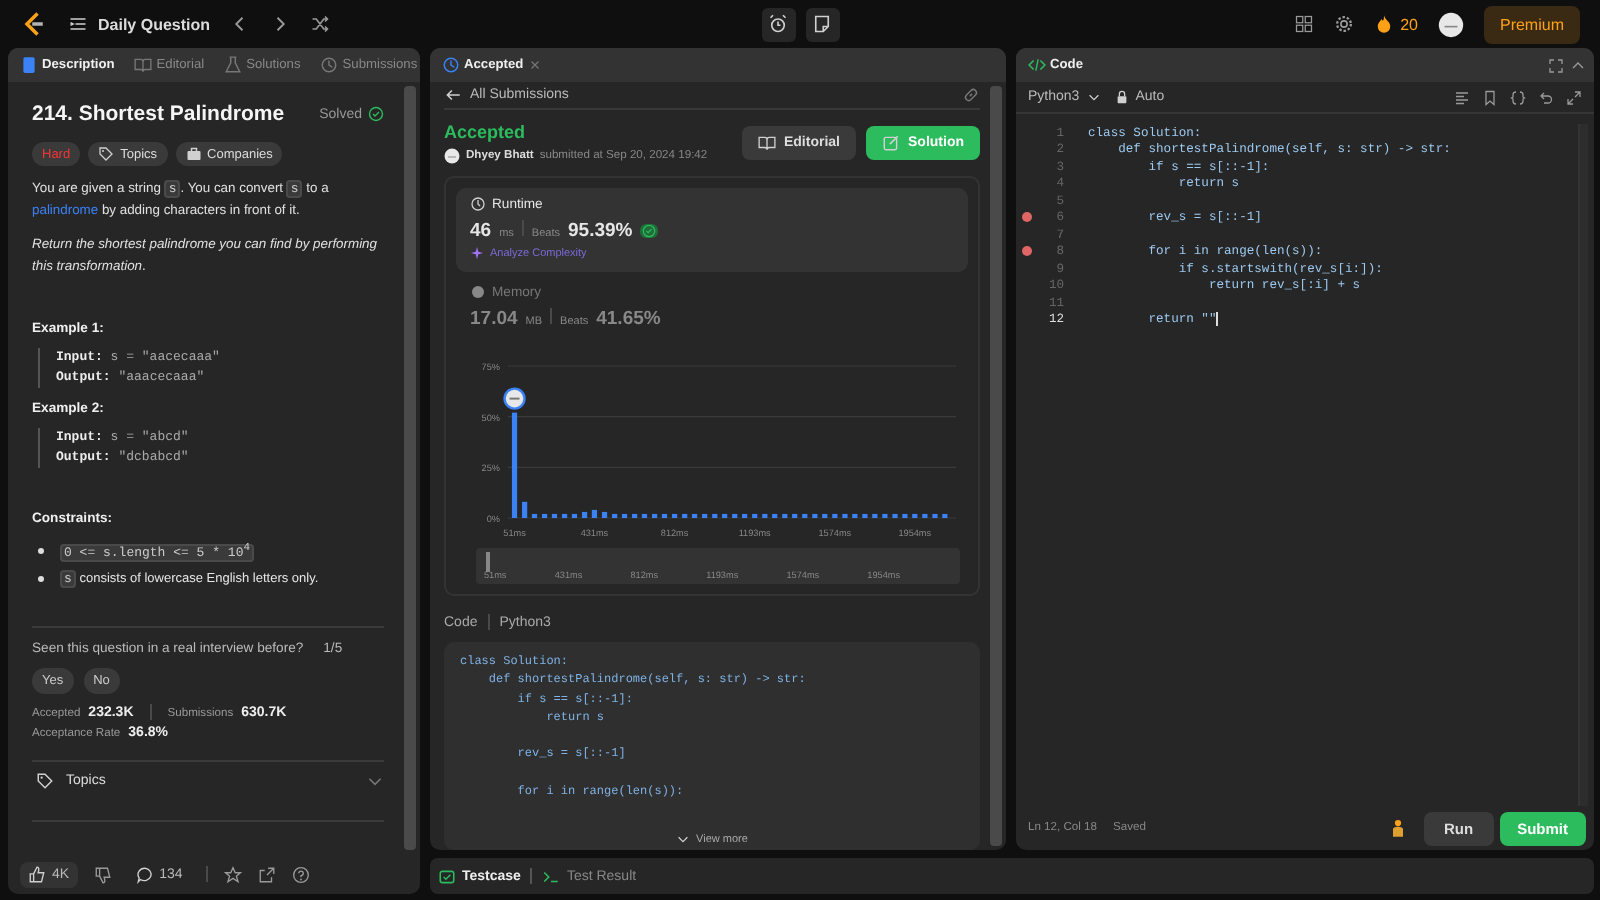 This screenshot has height=900, width=1600. Describe the element at coordinates (478, 204) in the screenshot. I see `clock-icon` at that location.